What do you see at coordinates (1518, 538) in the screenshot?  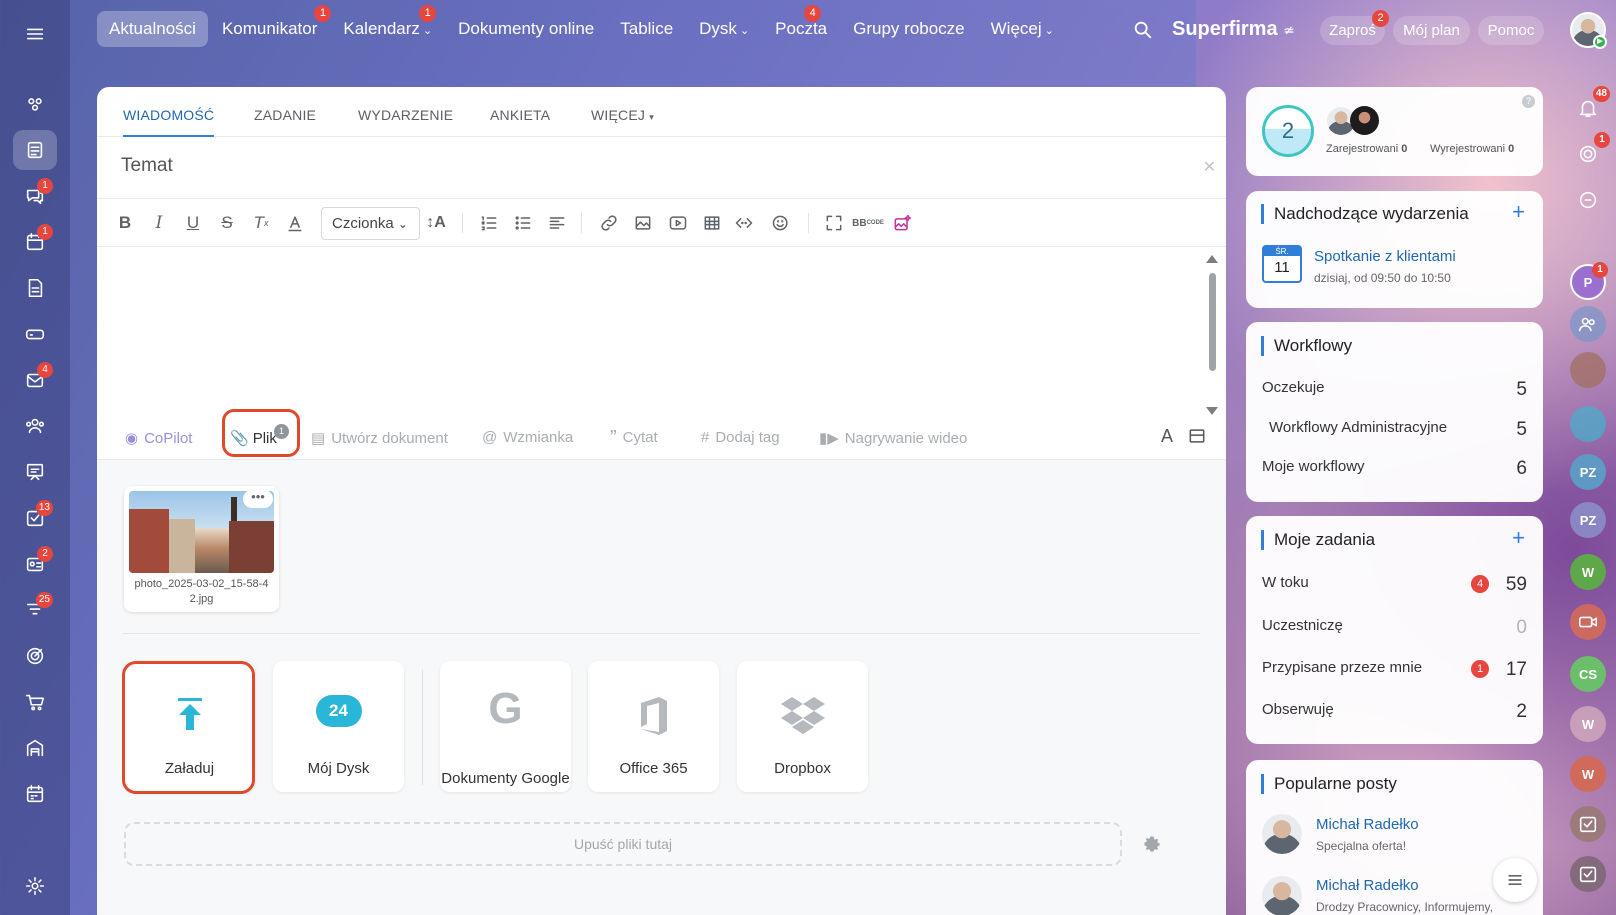 I see `add-task-button: +` at bounding box center [1518, 538].